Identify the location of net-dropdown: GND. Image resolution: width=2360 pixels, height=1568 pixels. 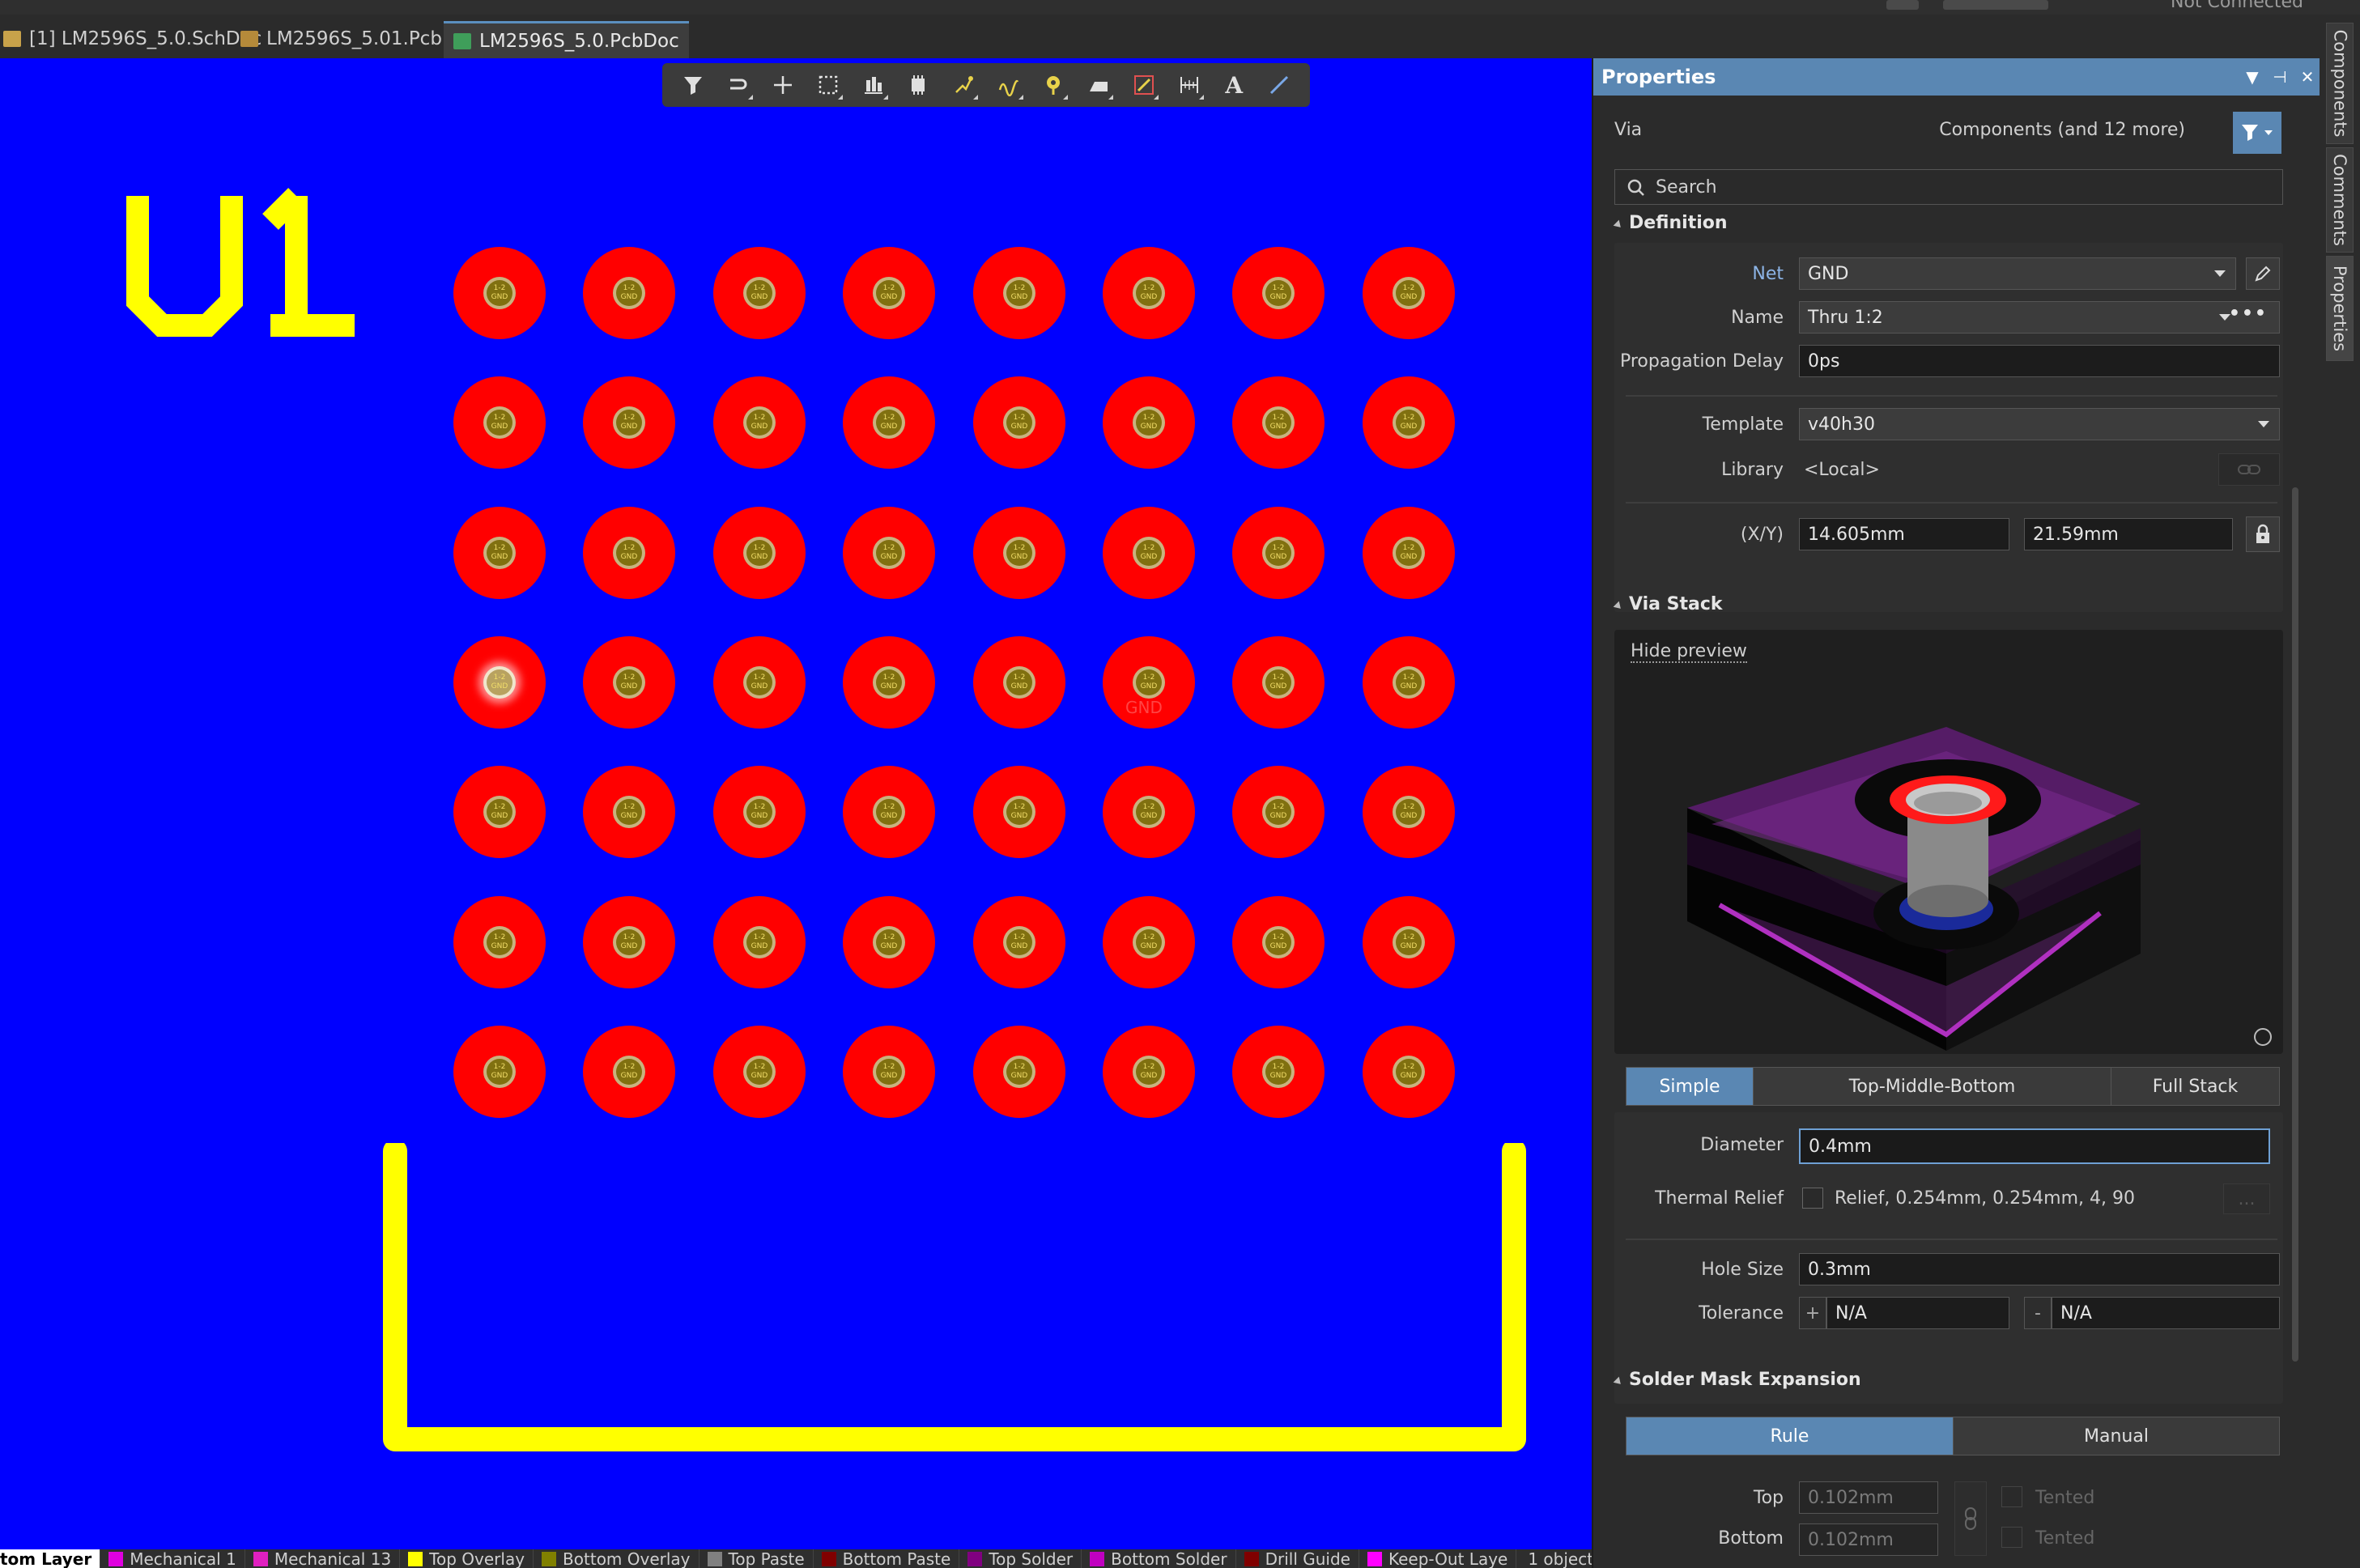
(2017, 273).